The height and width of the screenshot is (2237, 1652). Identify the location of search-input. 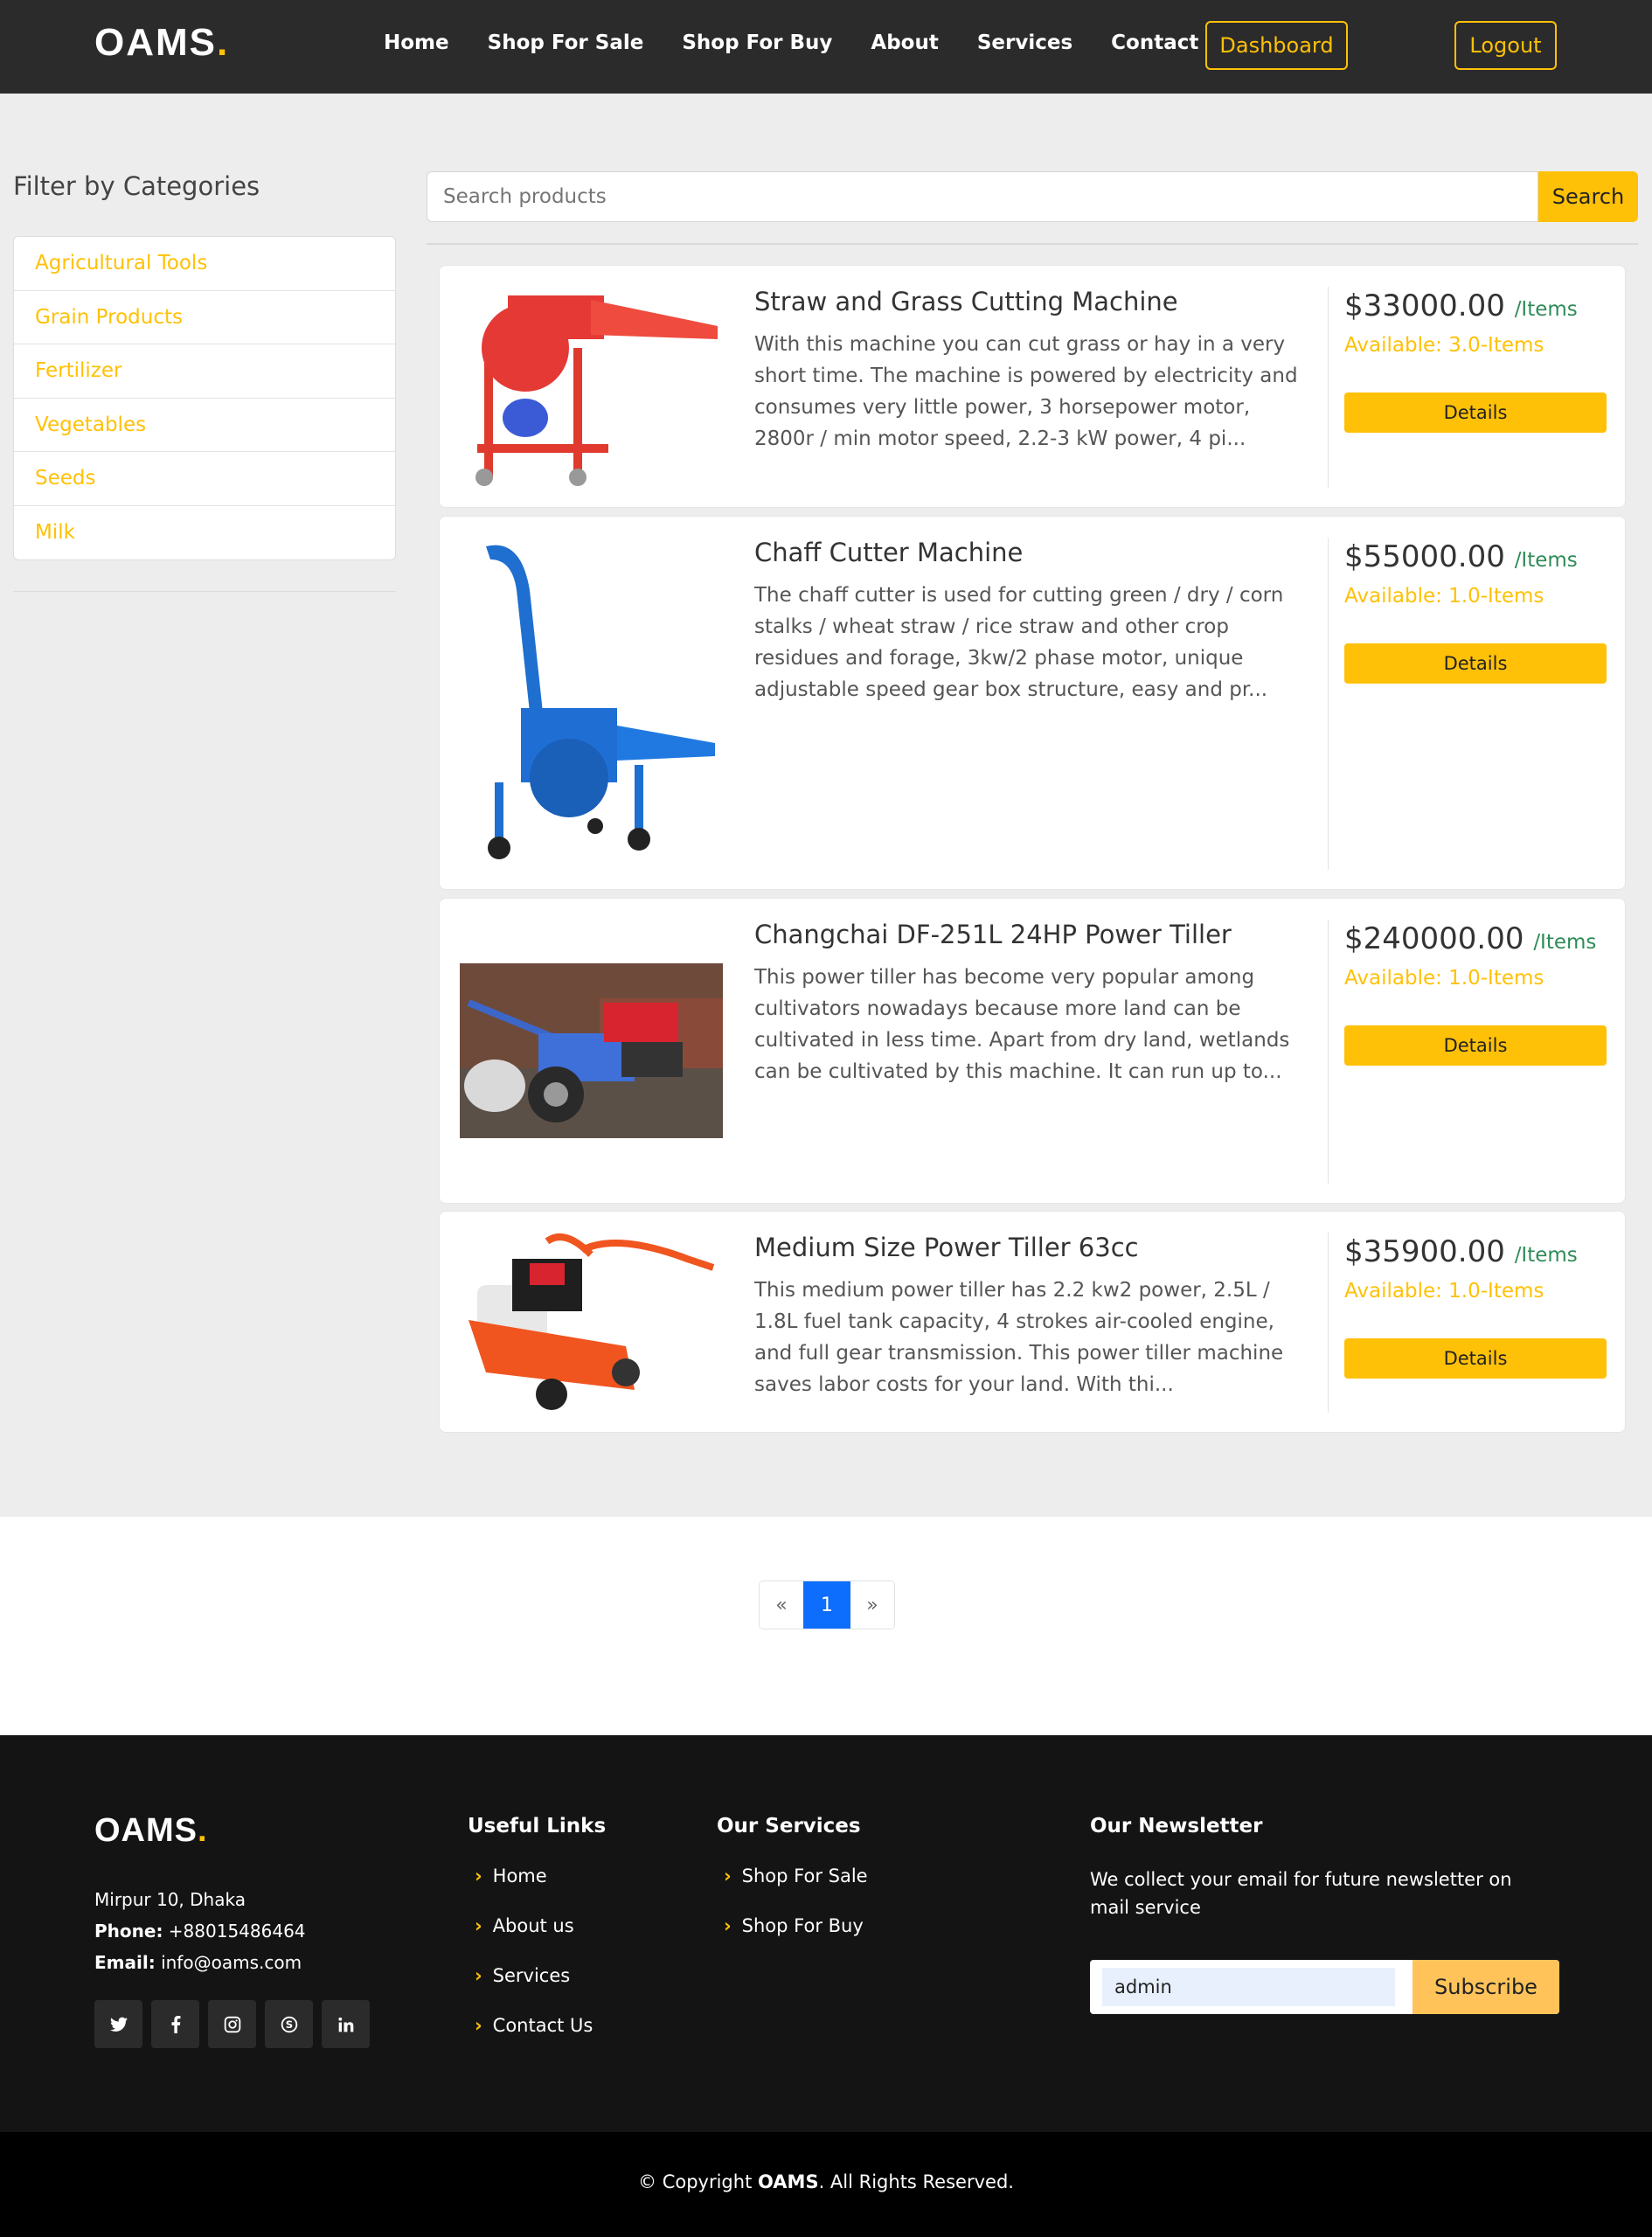
(982, 197).